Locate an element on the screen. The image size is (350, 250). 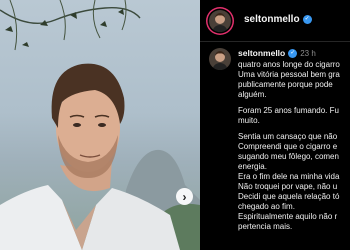
caption-line: alguém. is located at coordinates (252, 94).